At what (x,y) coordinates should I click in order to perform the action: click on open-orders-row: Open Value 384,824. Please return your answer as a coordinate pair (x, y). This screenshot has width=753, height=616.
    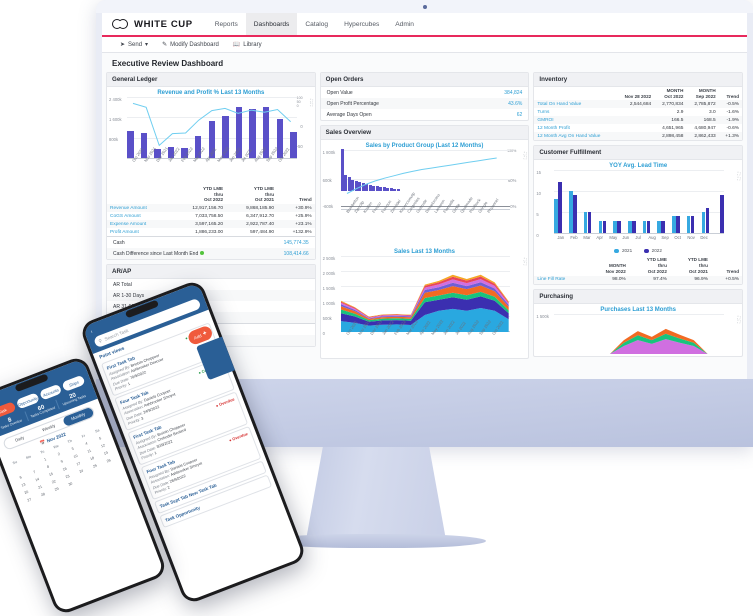
    Looking at the image, I should click on (425, 92).